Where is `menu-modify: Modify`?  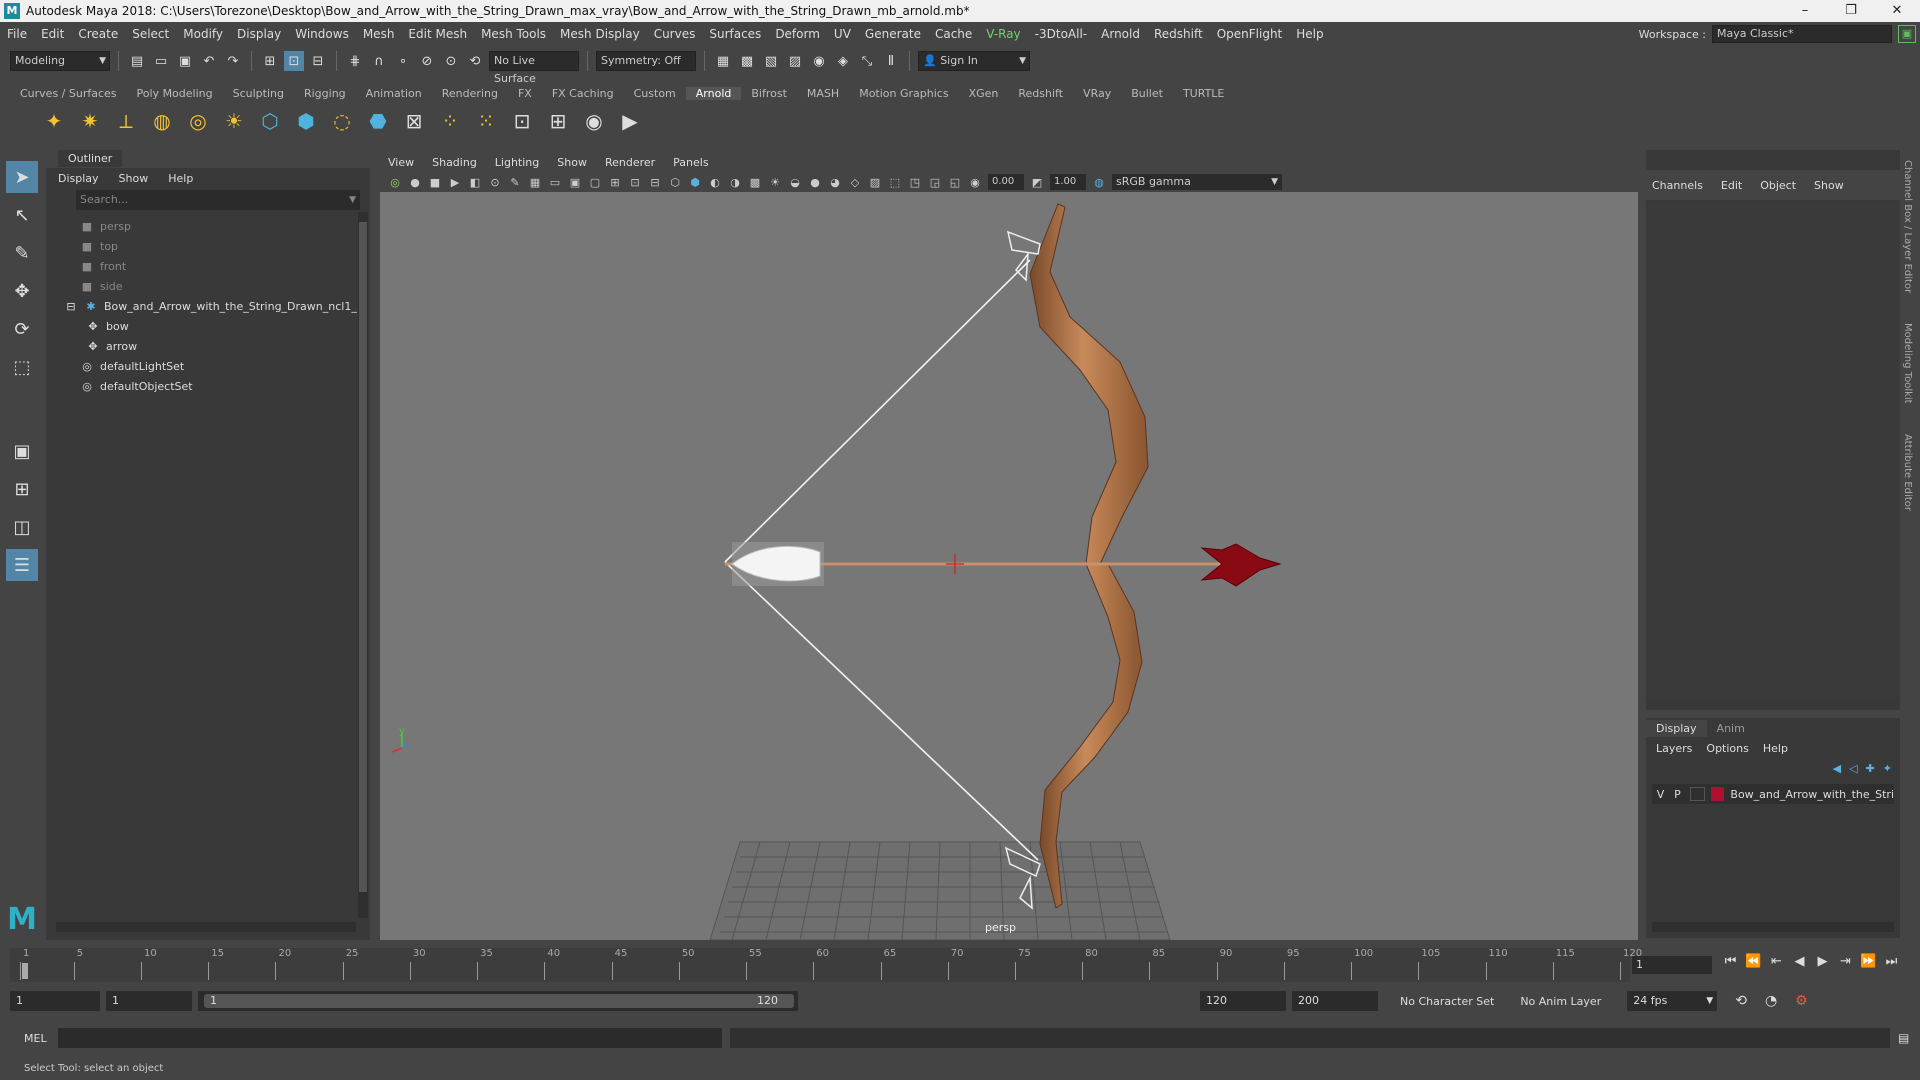
menu-modify: Modify is located at coordinates (203, 34).